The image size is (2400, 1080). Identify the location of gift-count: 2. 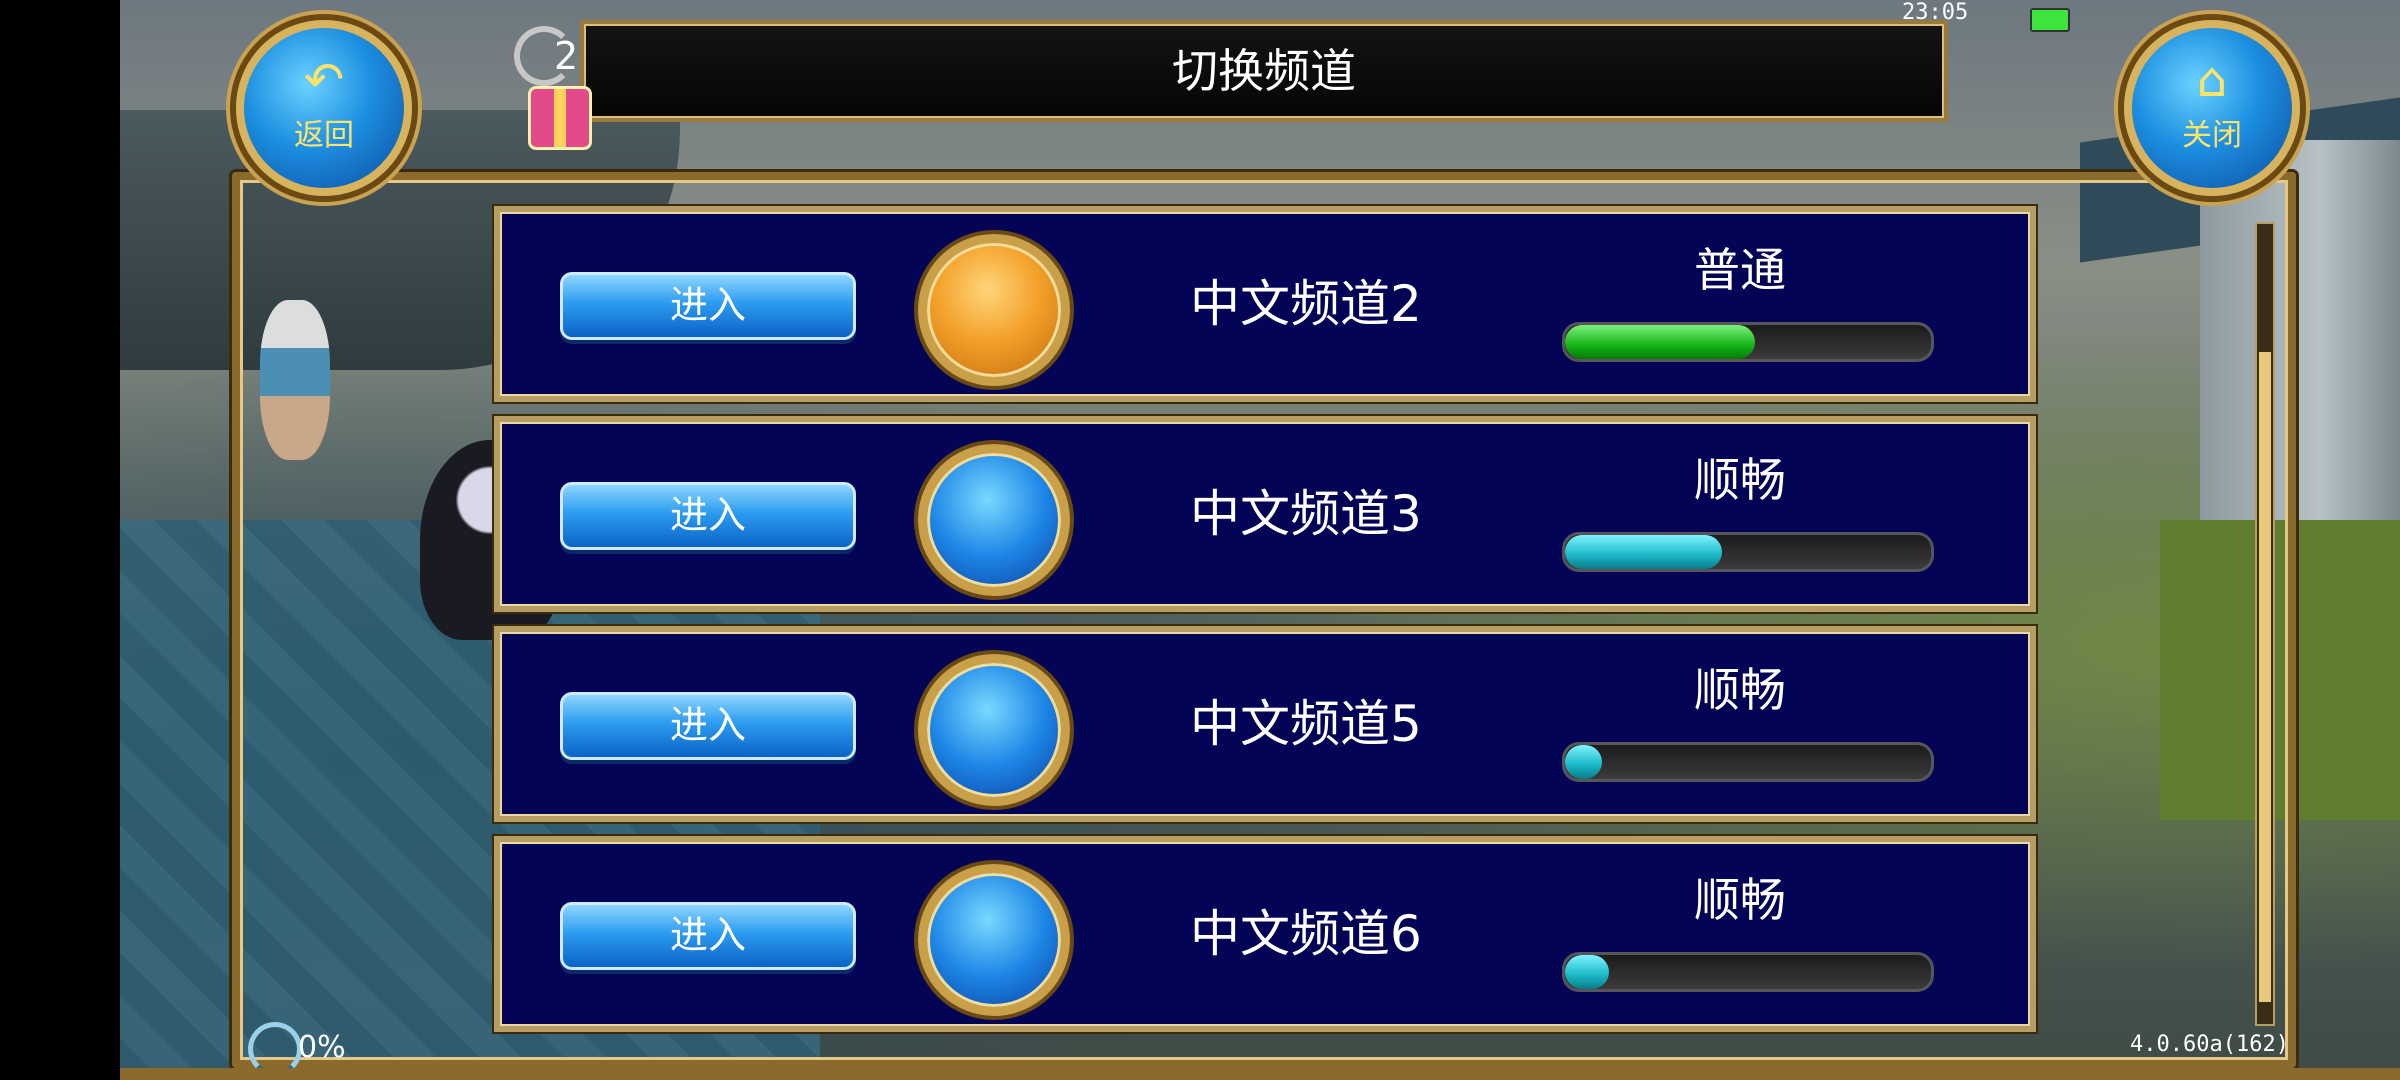
(566, 56).